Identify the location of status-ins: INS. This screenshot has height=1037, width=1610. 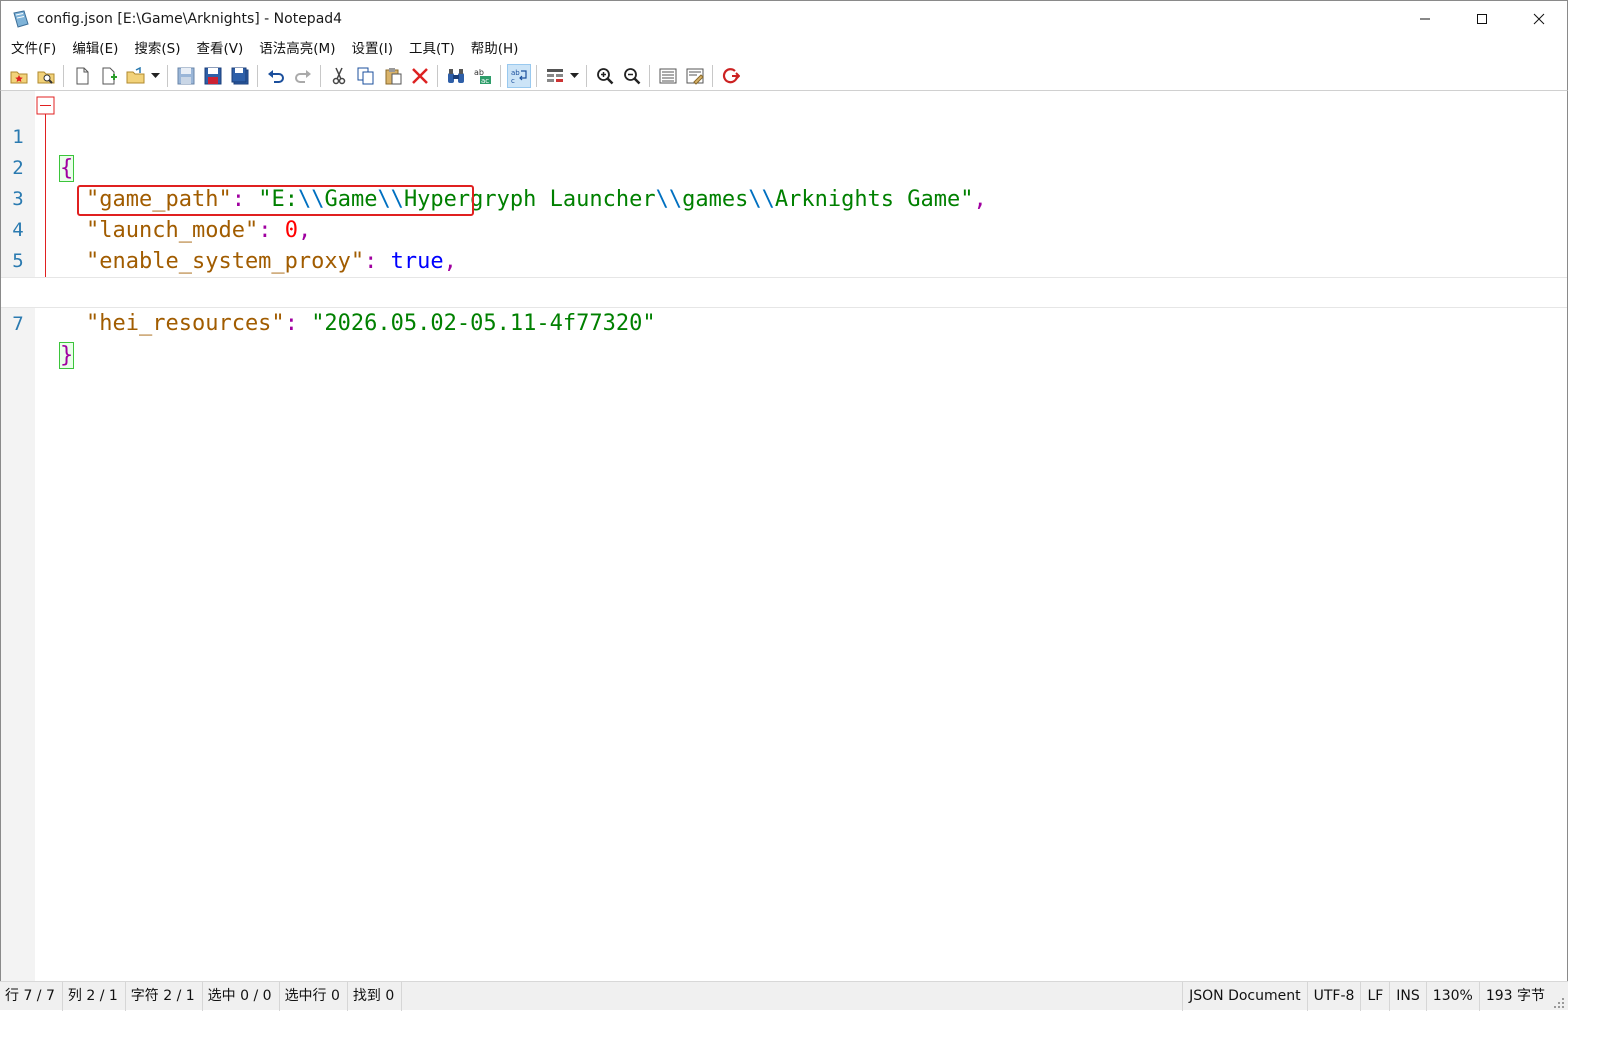
(1407, 996).